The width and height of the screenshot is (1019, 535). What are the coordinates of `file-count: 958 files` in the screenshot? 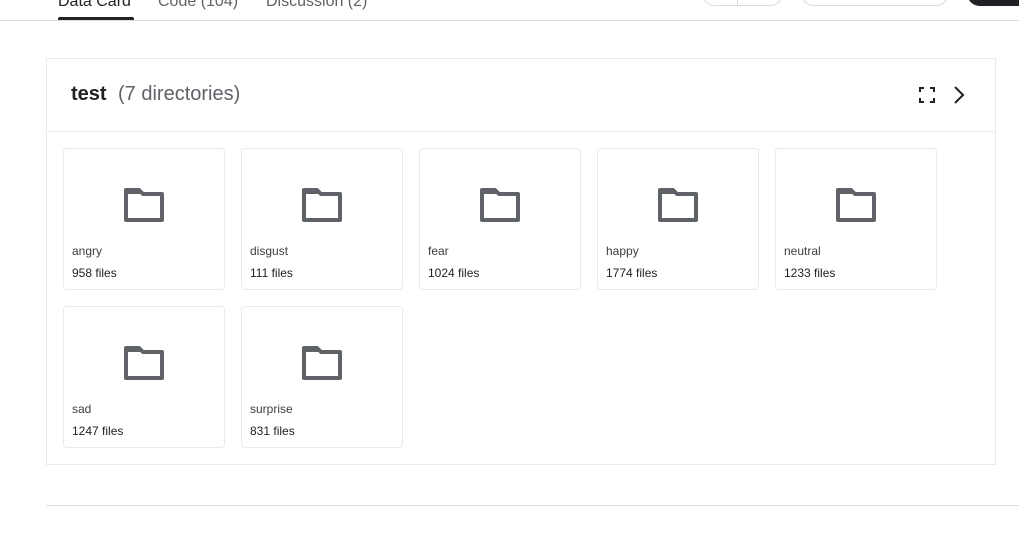 It's located at (94, 273).